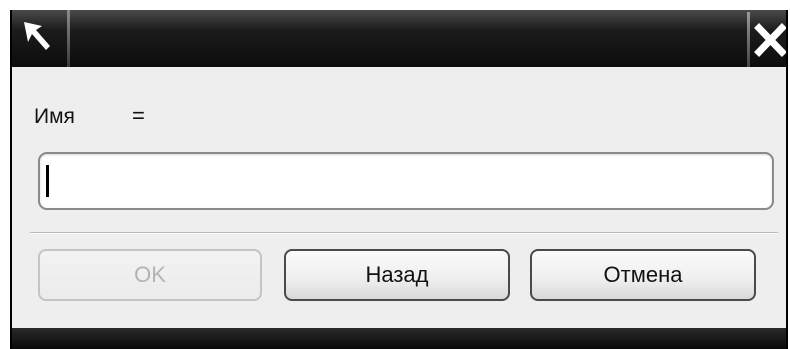 The width and height of the screenshot is (790, 349). I want to click on cancel-button: Отмена, so click(643, 275).